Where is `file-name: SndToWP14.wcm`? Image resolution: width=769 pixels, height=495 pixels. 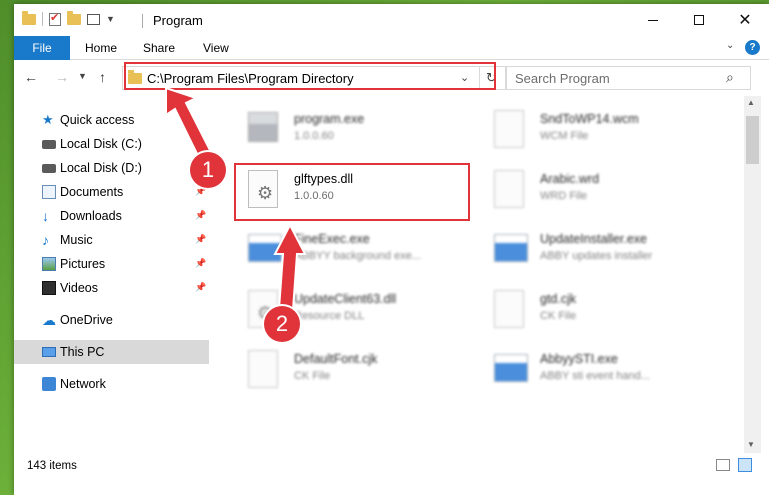 file-name: SndToWP14.wcm is located at coordinates (589, 119).